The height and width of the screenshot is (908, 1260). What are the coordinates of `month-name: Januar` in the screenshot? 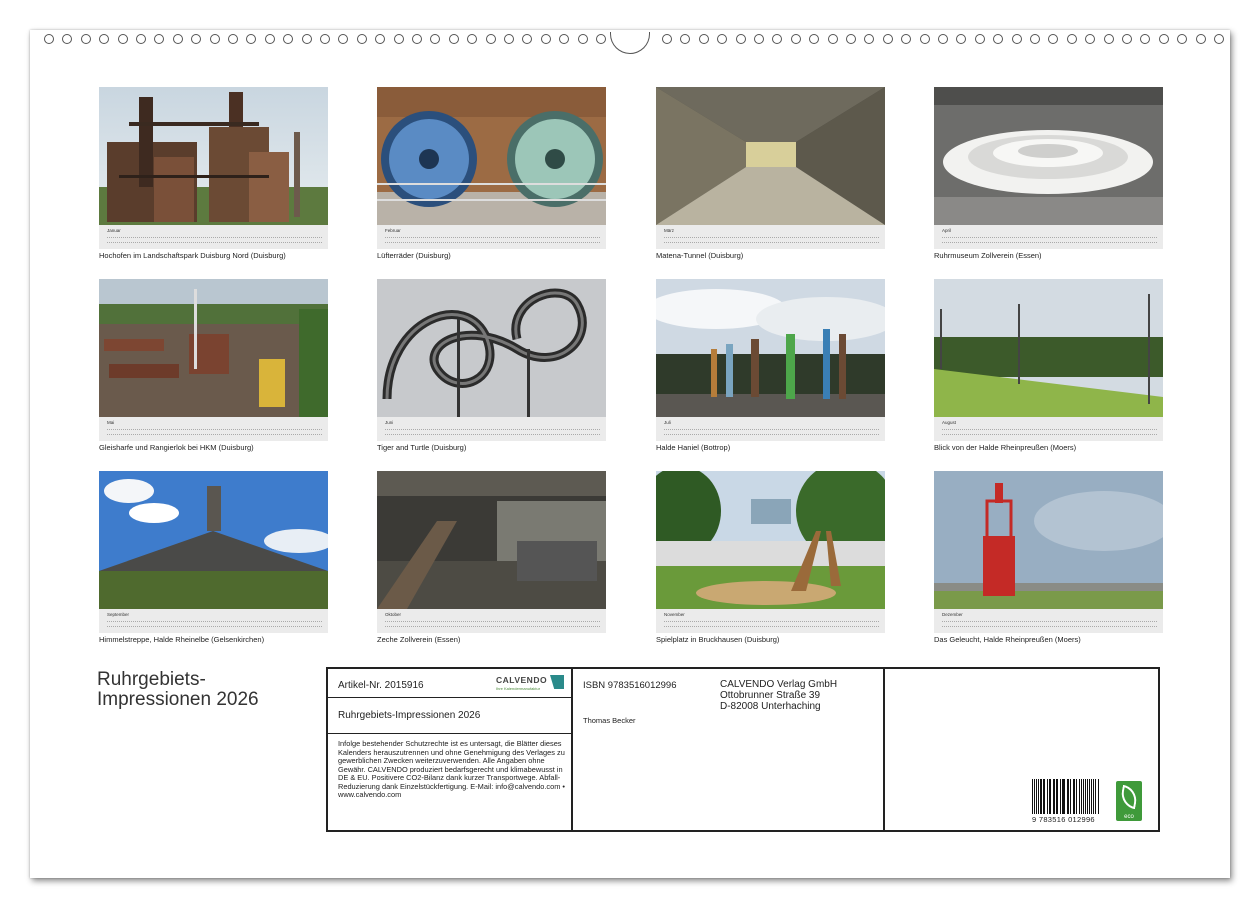 It's located at (114, 230).